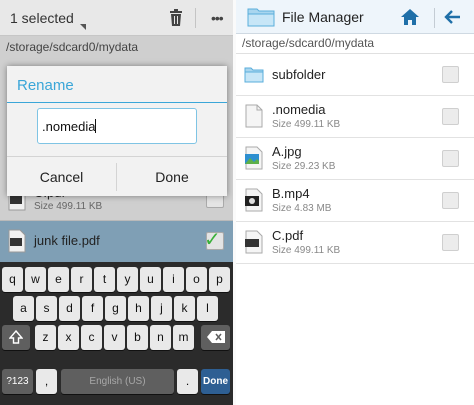  I want to click on app-action-bar: File Manager, so click(355, 17).